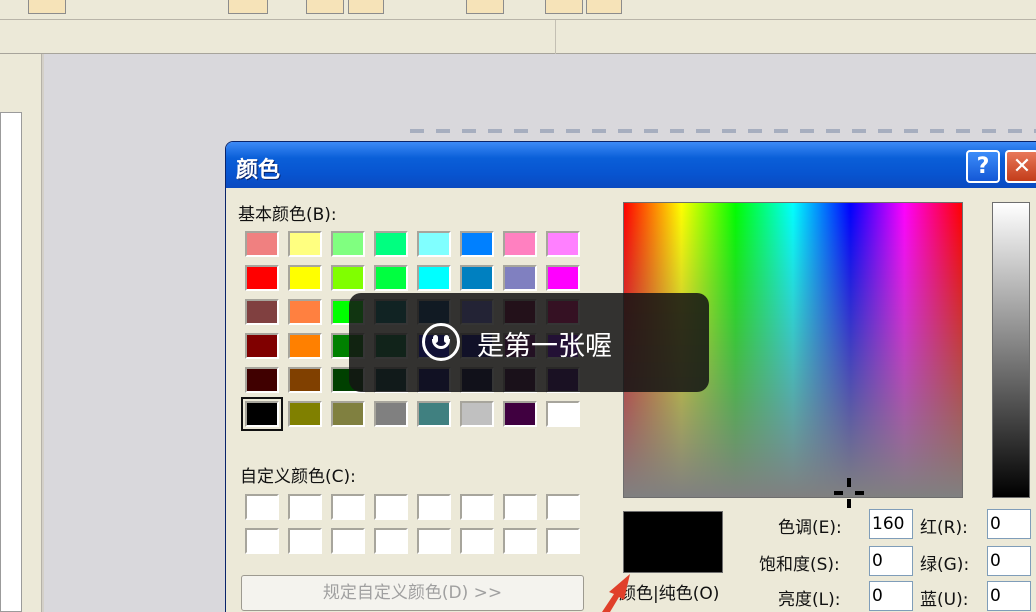 The width and height of the screenshot is (1036, 612). What do you see at coordinates (412, 593) in the screenshot?
I see `define-custom-colors-button: 规定自定义颜色(D) >>` at bounding box center [412, 593].